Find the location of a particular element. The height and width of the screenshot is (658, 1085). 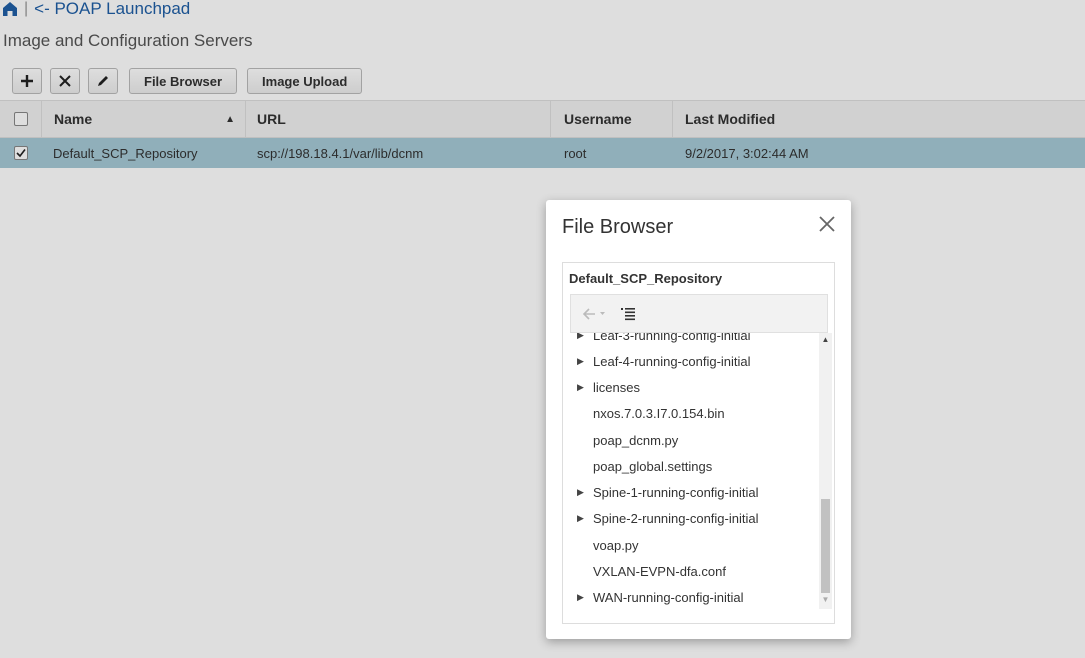

close-dialog-icon is located at coordinates (827, 224).